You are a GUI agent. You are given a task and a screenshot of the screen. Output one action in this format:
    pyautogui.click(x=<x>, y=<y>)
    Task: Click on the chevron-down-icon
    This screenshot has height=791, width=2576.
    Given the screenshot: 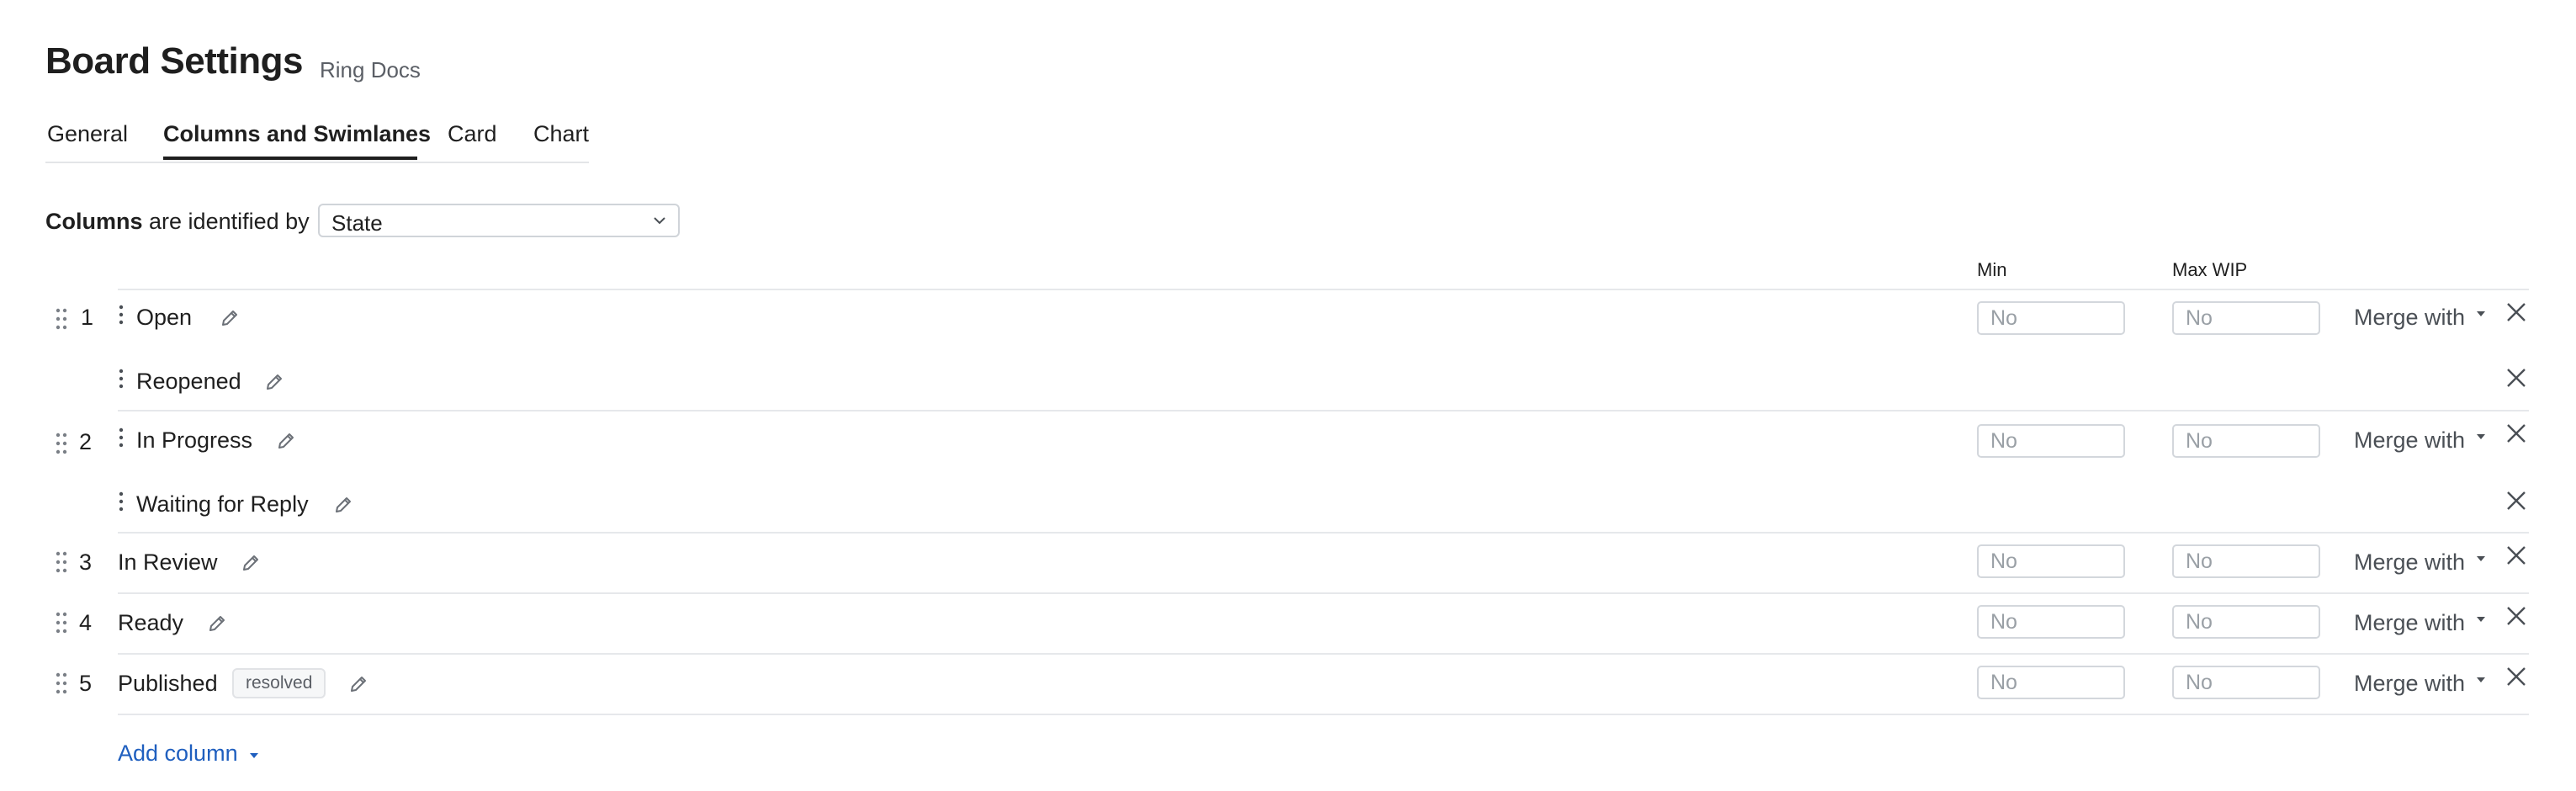 What is the action you would take?
    pyautogui.click(x=659, y=221)
    